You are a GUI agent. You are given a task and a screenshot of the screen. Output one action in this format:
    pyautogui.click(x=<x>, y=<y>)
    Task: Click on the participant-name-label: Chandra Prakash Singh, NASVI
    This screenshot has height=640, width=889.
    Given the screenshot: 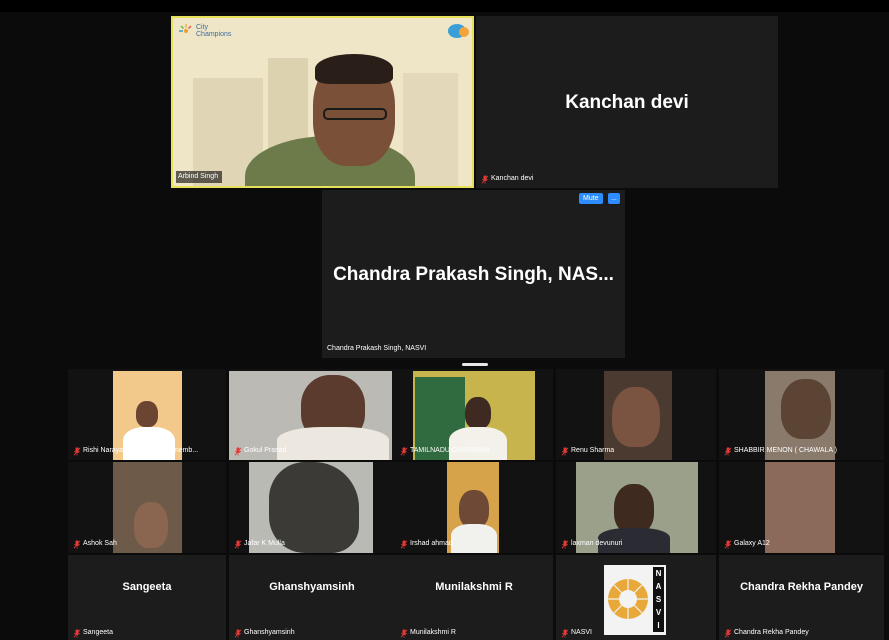 What is the action you would take?
    pyautogui.click(x=377, y=348)
    